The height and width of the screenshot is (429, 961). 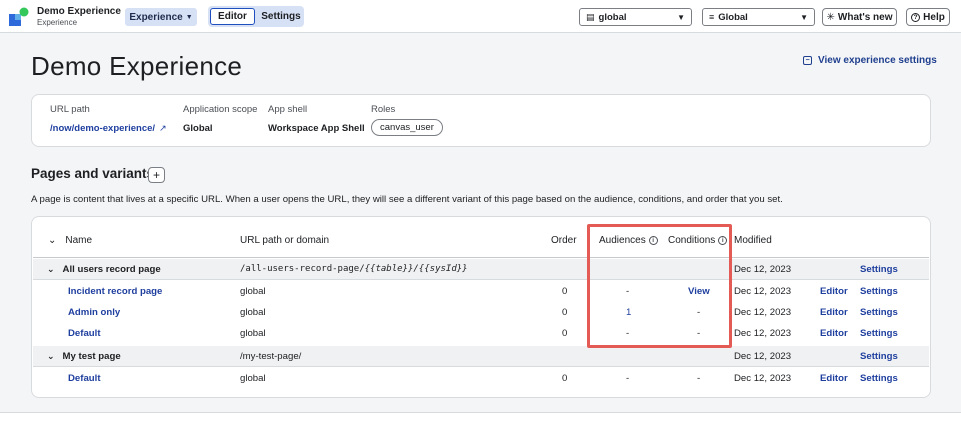 What do you see at coordinates (877, 60) in the screenshot?
I see `view-settings-label: View experience settings` at bounding box center [877, 60].